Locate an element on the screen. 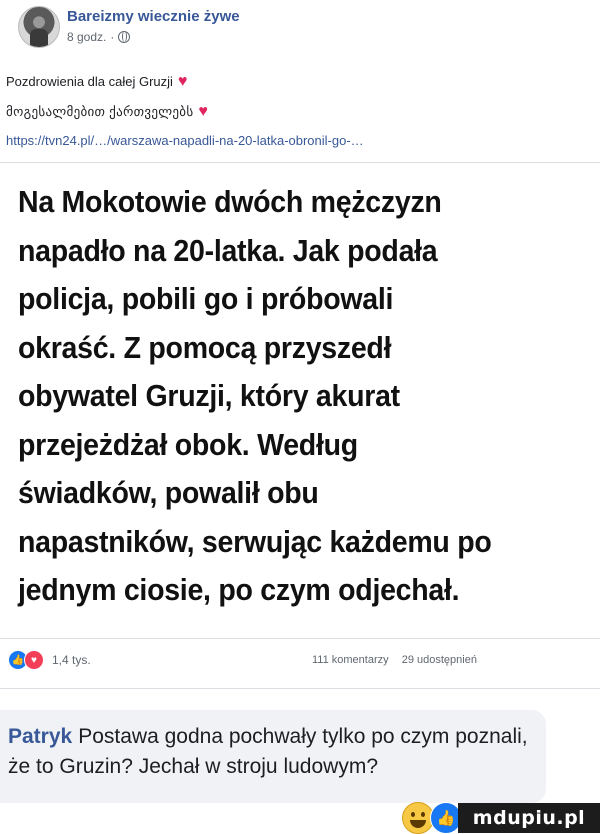  headline-line: napadło na 20-latka. Jak podała is located at coordinates (228, 250).